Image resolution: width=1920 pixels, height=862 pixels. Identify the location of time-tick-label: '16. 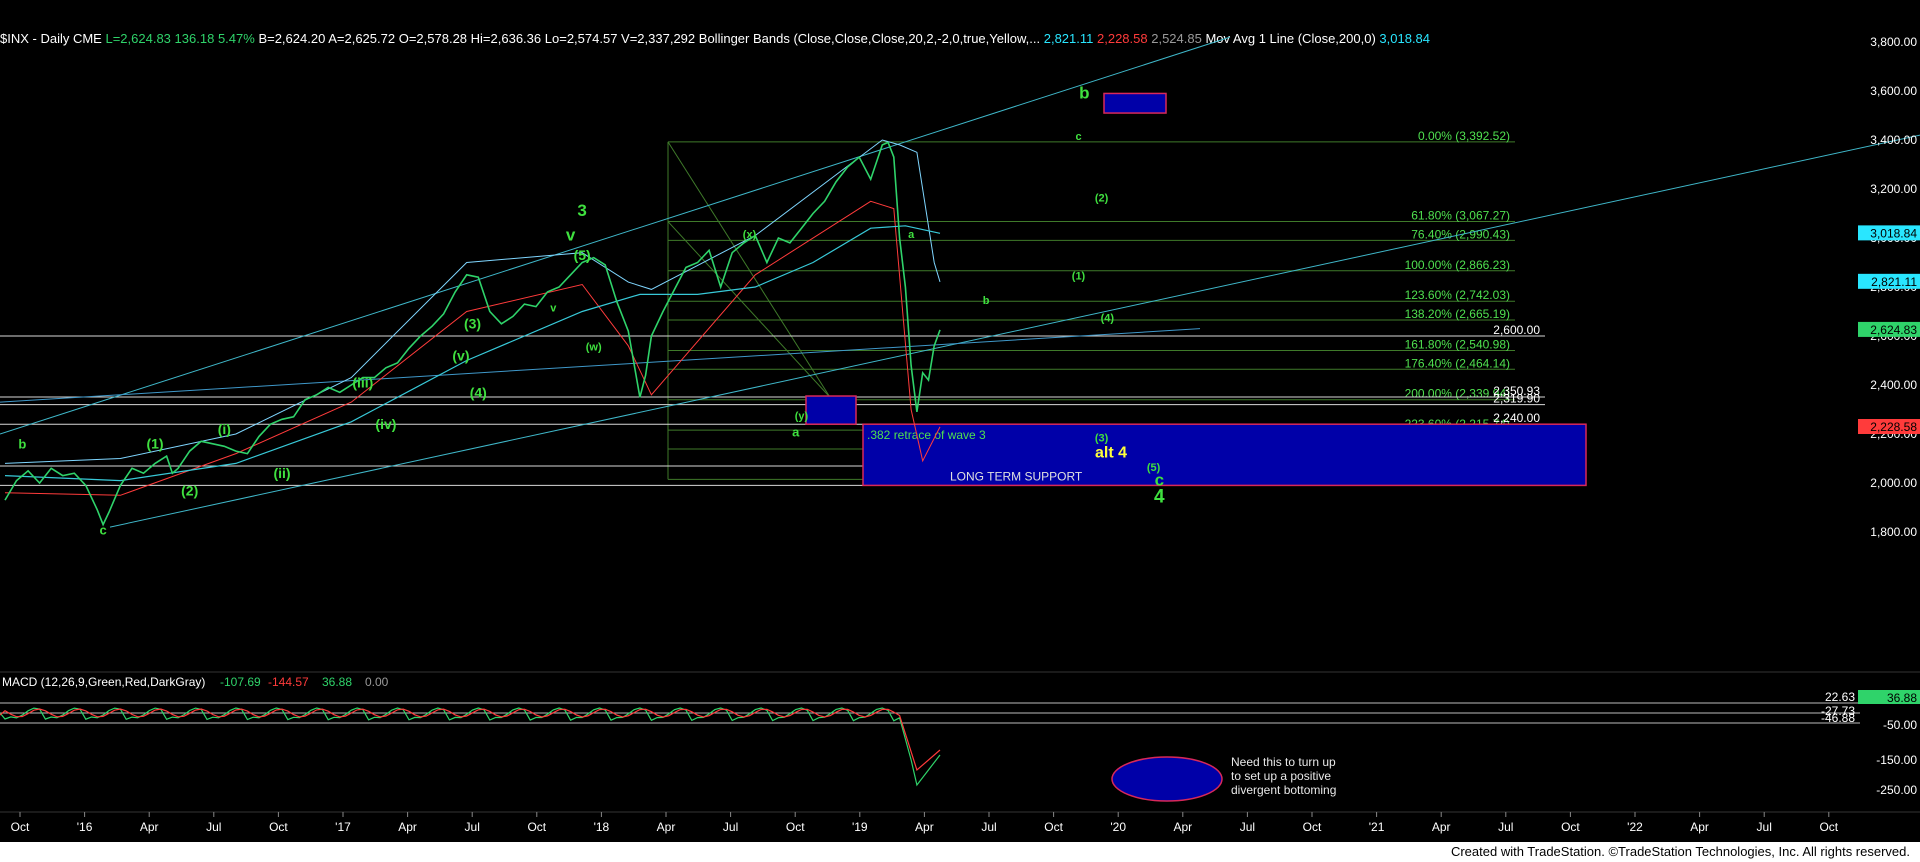
(85, 827).